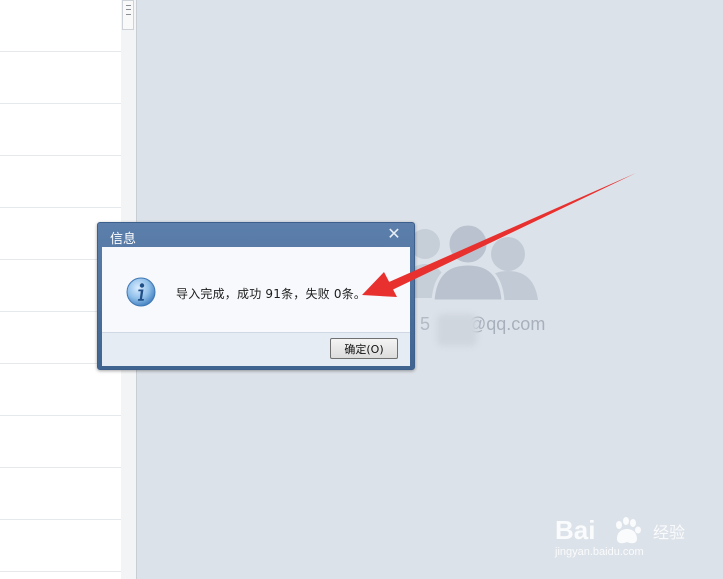  Describe the element at coordinates (499, 235) in the screenshot. I see `annotation-arrow` at that location.